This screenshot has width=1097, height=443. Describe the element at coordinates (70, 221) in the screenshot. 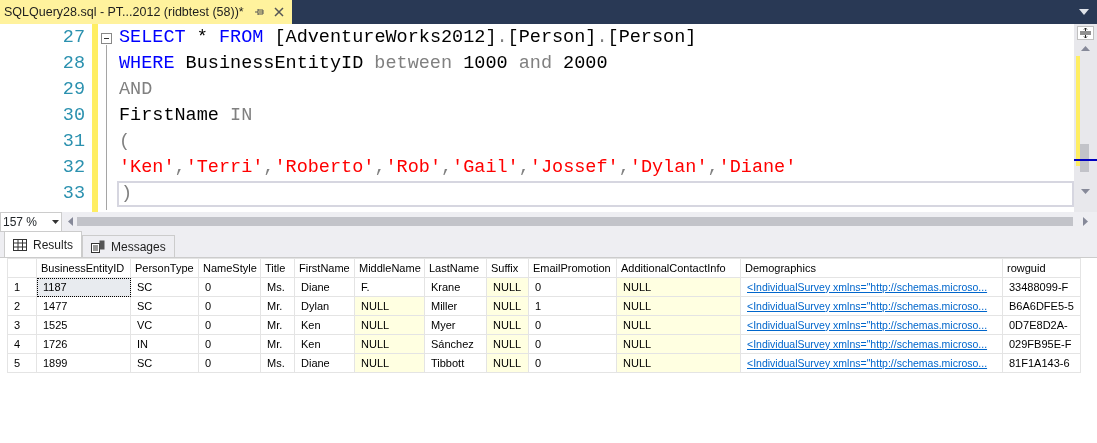

I see `scroll-left-icon` at that location.